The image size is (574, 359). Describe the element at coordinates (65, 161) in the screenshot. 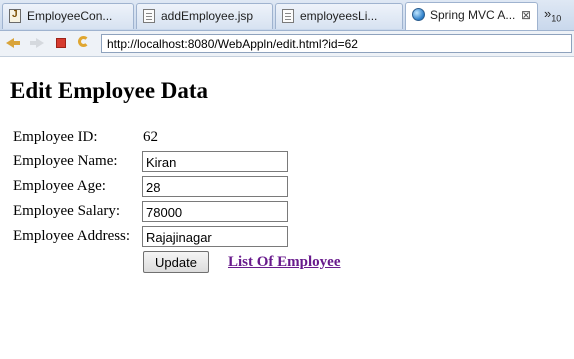

I see `employee-name-label: Employee Name:` at that location.